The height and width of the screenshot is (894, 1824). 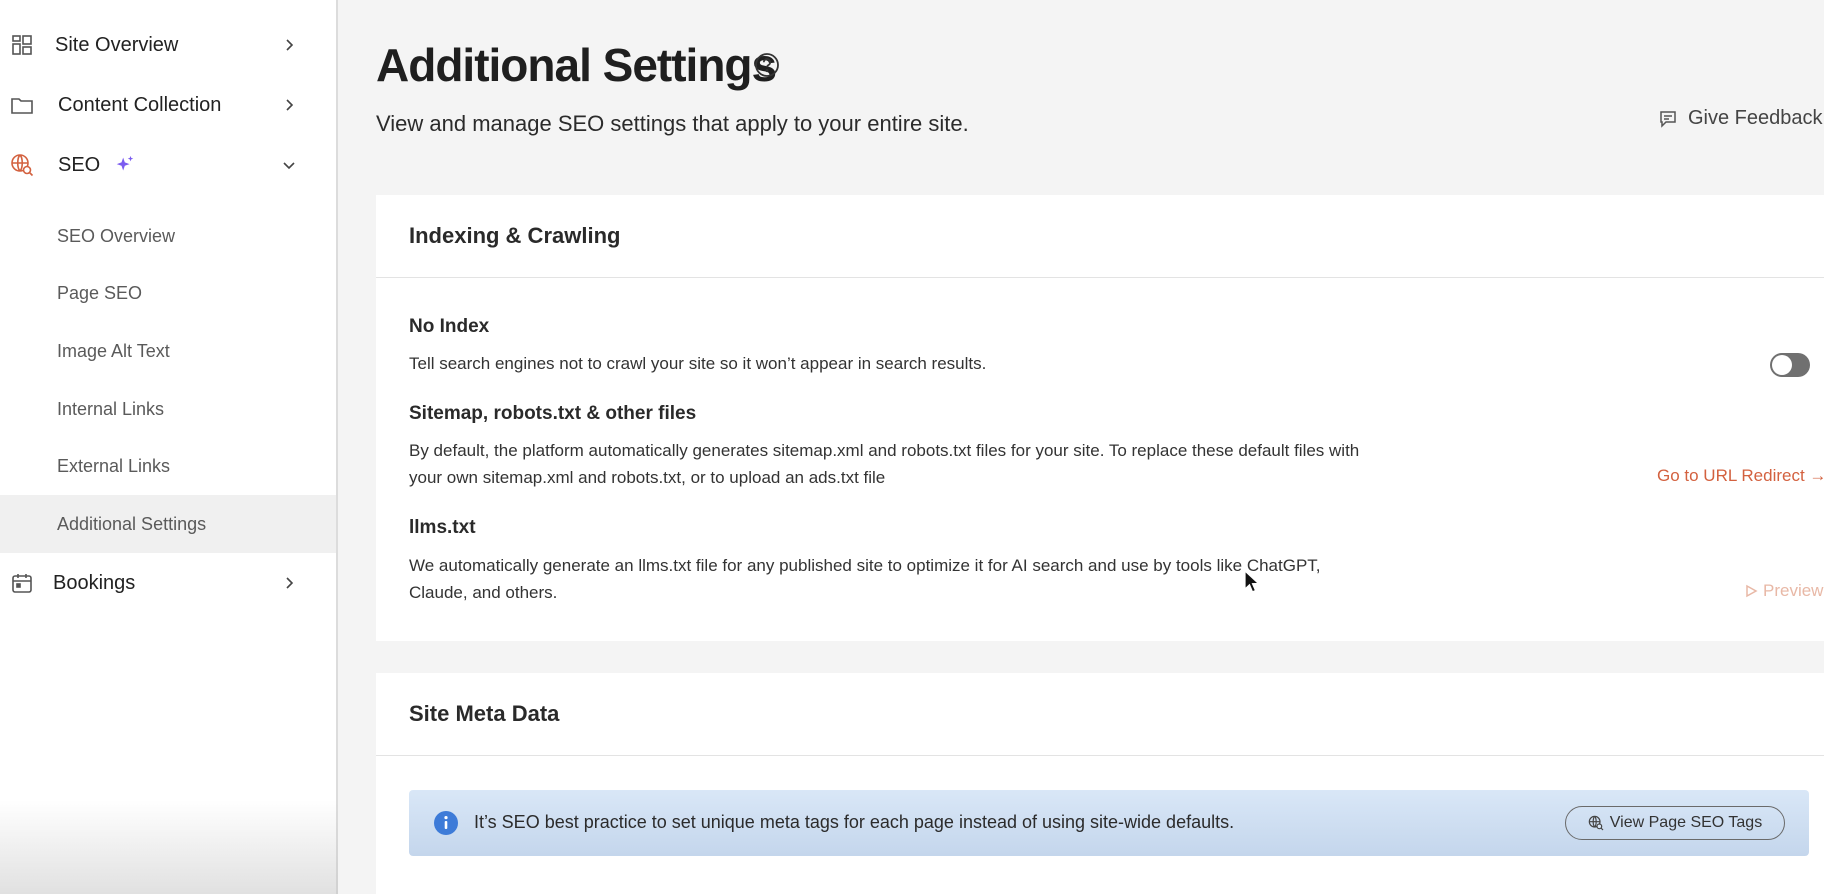 What do you see at coordinates (117, 44) in the screenshot?
I see `sidebar-item-label: Site Overview` at bounding box center [117, 44].